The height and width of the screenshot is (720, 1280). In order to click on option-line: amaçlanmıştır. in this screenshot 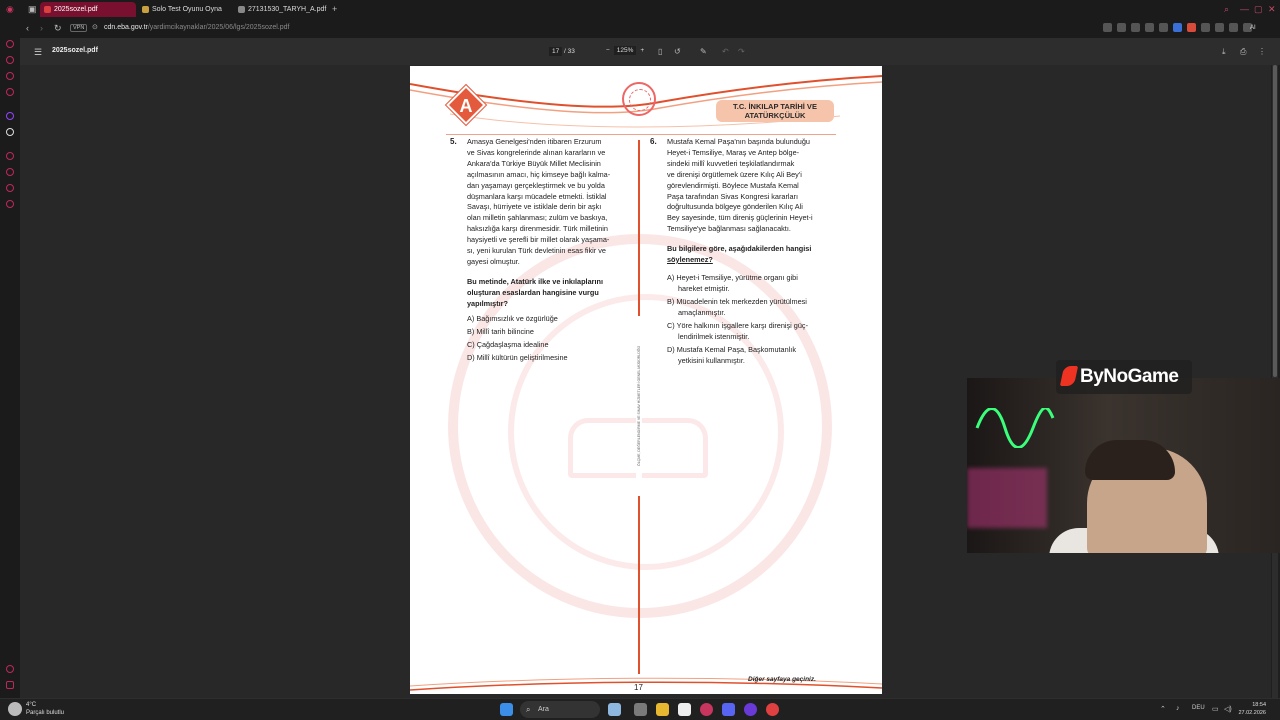, I will do `click(702, 312)`.